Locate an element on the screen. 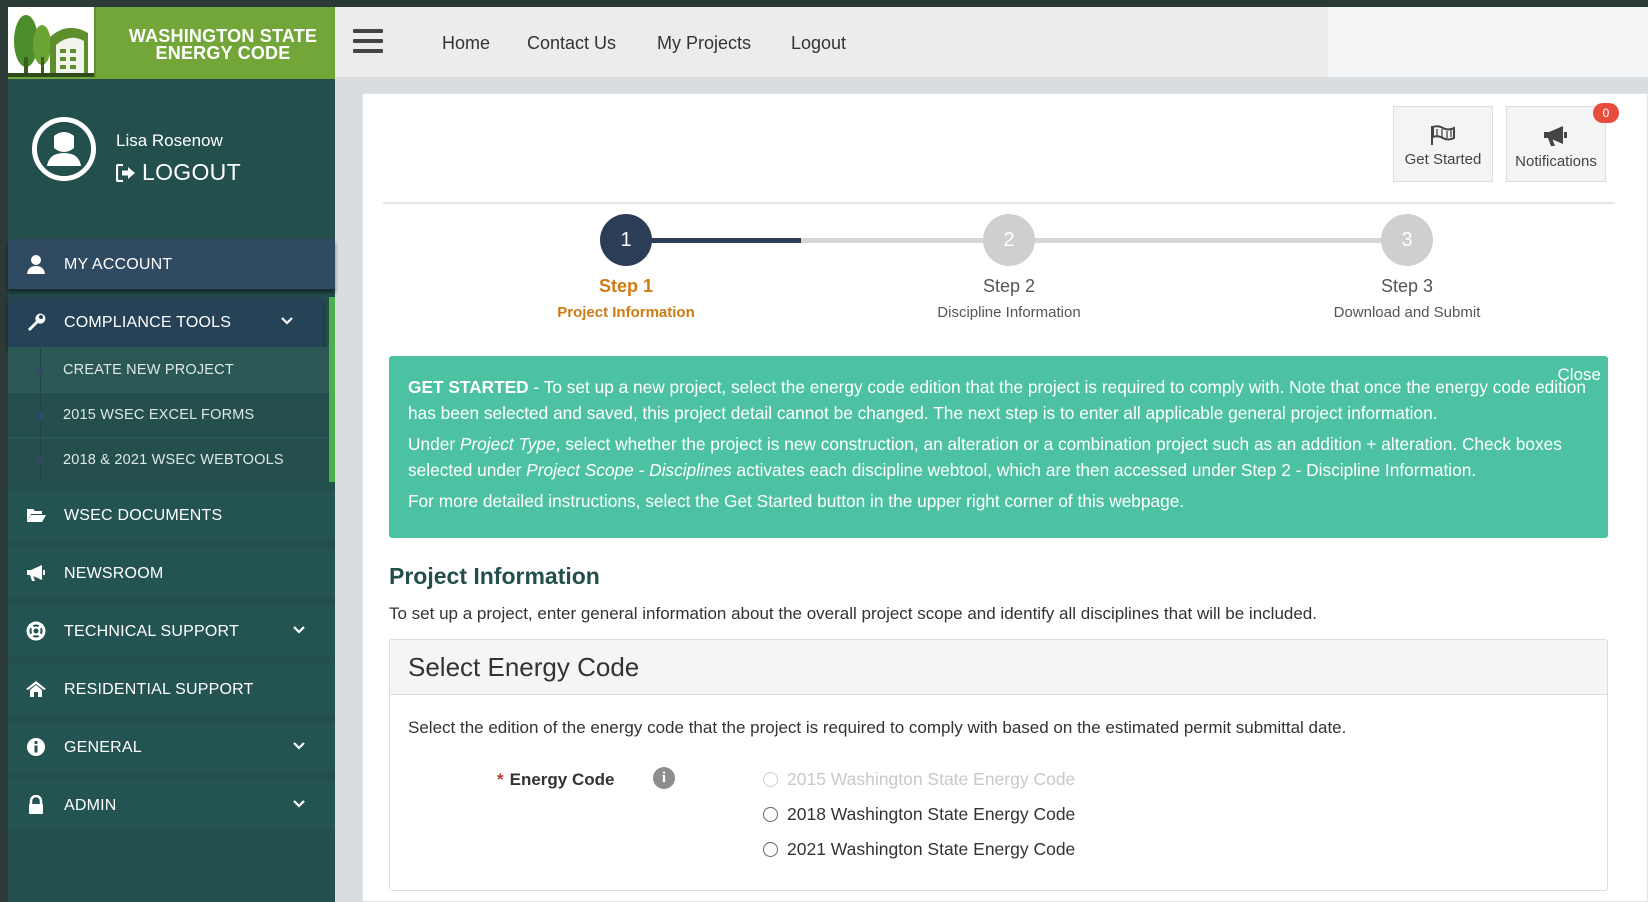 The width and height of the screenshot is (1648, 902). sidebar-item-wsec-documents: WSEC DOCUMENTS is located at coordinates (171, 515).